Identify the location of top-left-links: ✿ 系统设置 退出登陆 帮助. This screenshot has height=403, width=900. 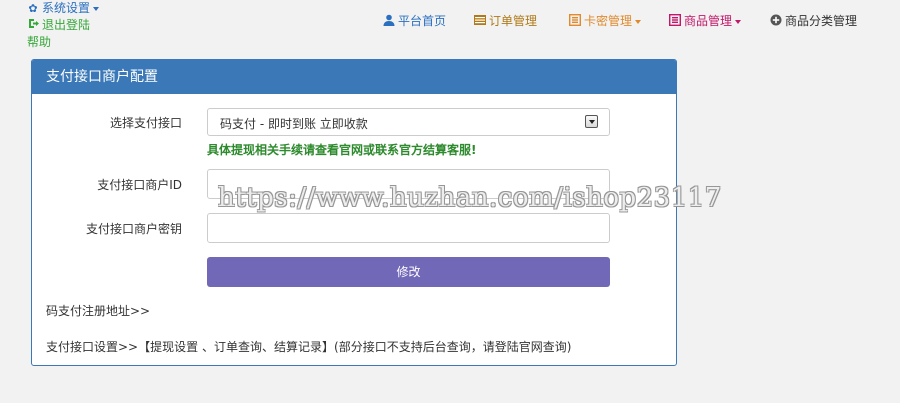
(63, 25).